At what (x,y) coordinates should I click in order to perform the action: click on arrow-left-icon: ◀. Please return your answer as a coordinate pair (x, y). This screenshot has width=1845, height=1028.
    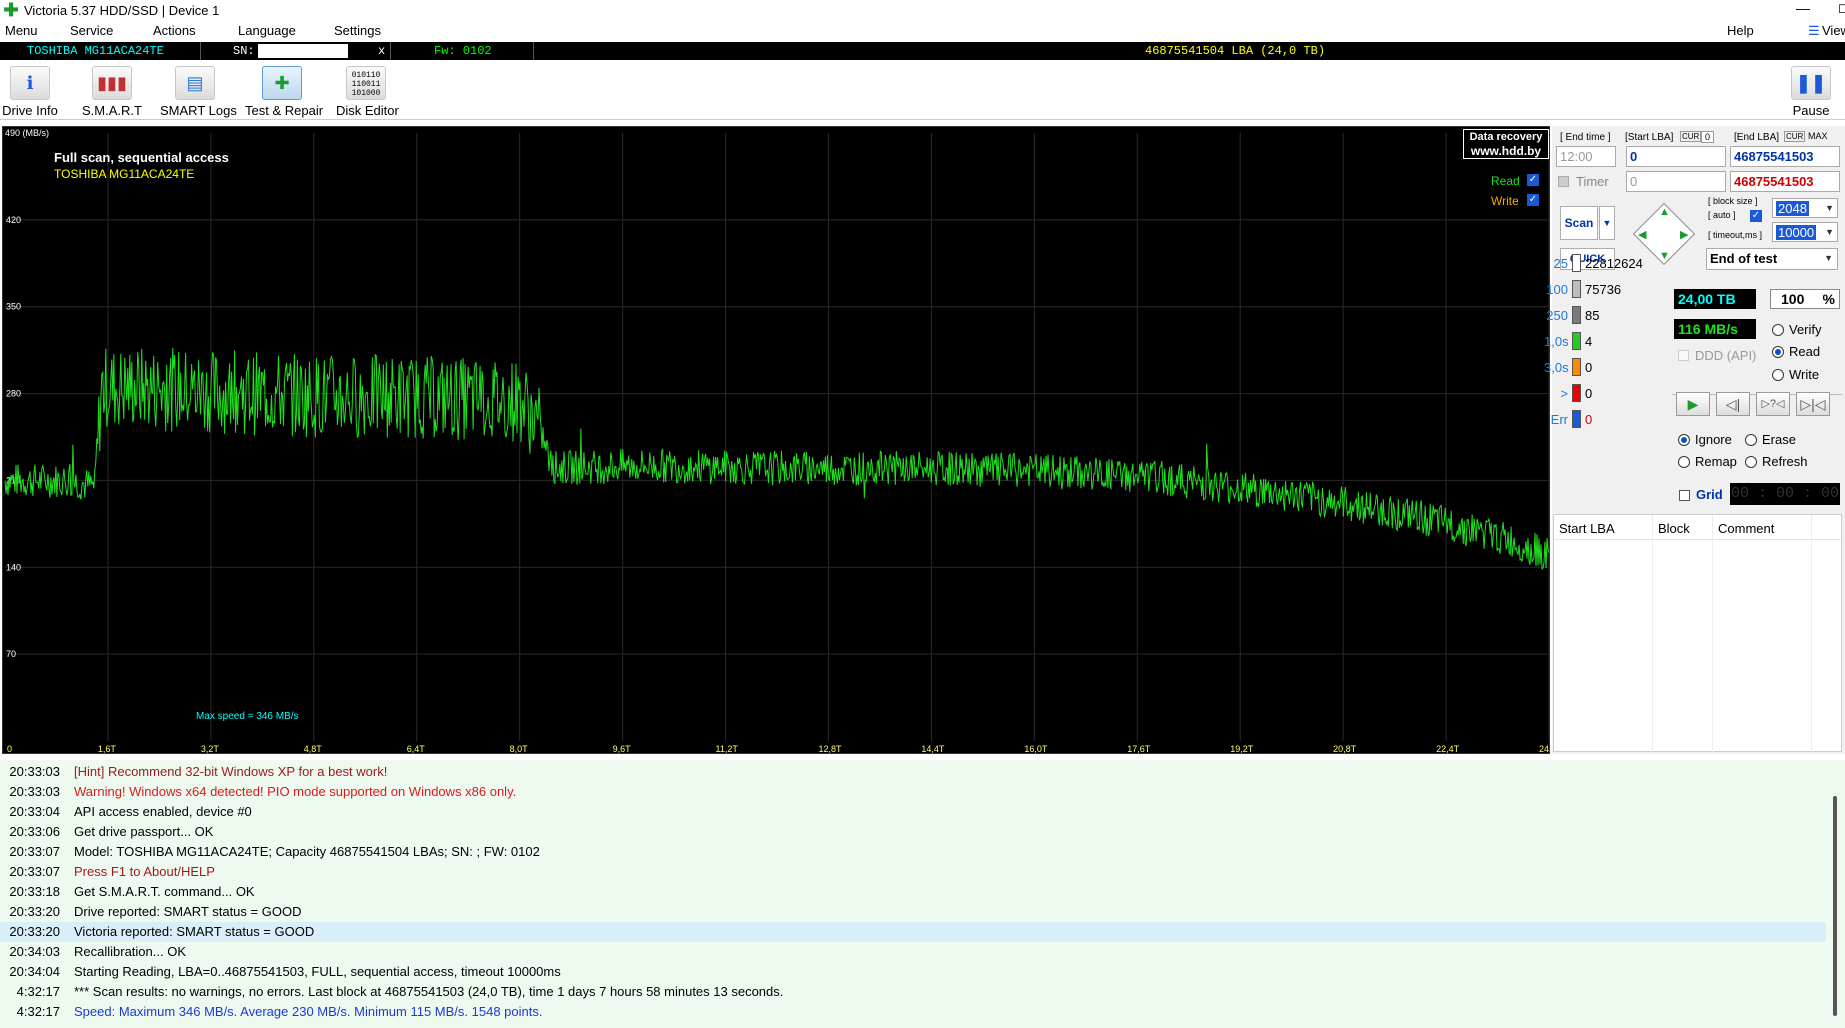
    Looking at the image, I should click on (1642, 234).